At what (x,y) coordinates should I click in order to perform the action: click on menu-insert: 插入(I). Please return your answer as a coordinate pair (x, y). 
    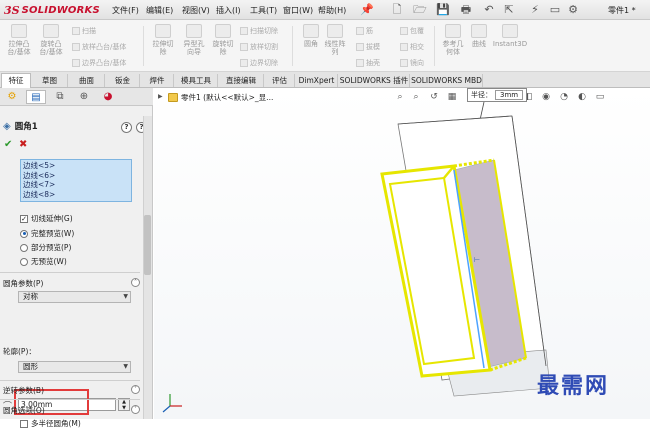
    Looking at the image, I should click on (228, 10).